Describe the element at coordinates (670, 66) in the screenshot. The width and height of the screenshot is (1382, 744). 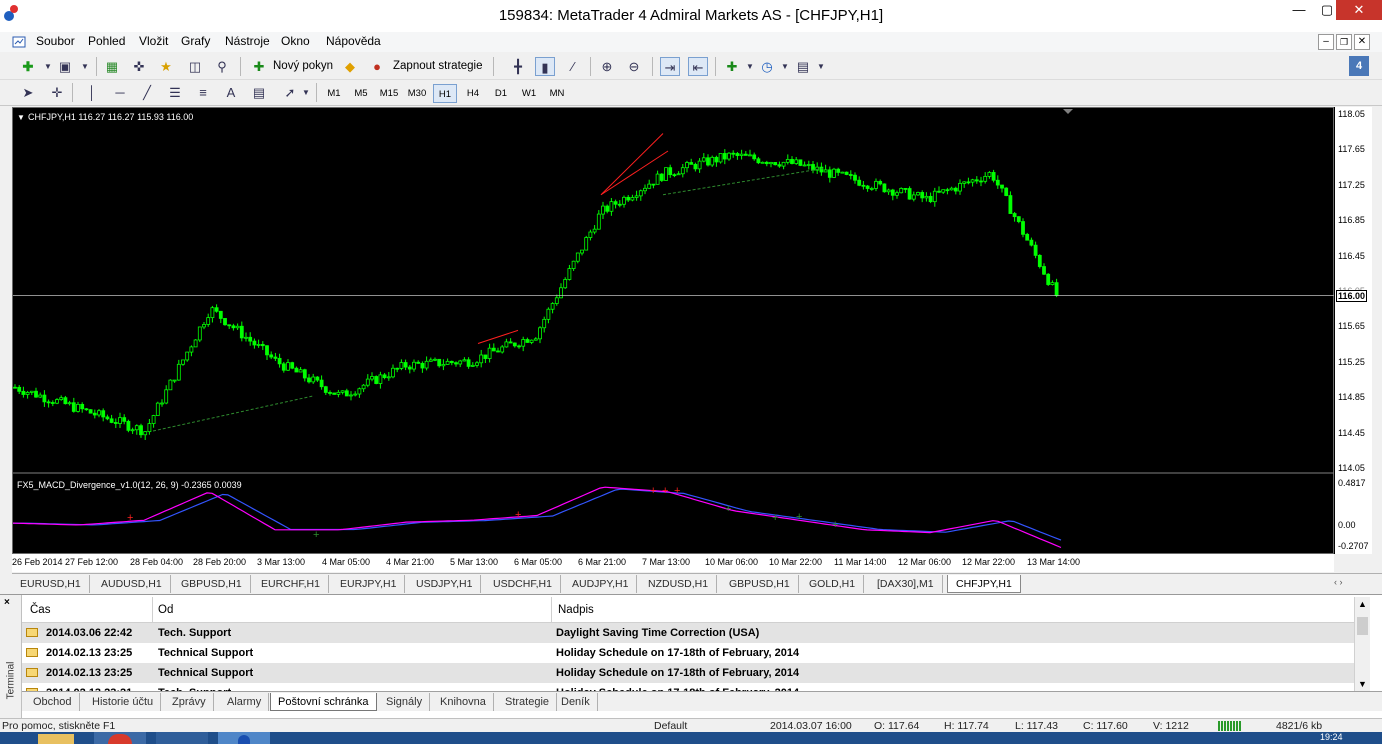
I see `auto-scroll-icon: ⇥` at that location.